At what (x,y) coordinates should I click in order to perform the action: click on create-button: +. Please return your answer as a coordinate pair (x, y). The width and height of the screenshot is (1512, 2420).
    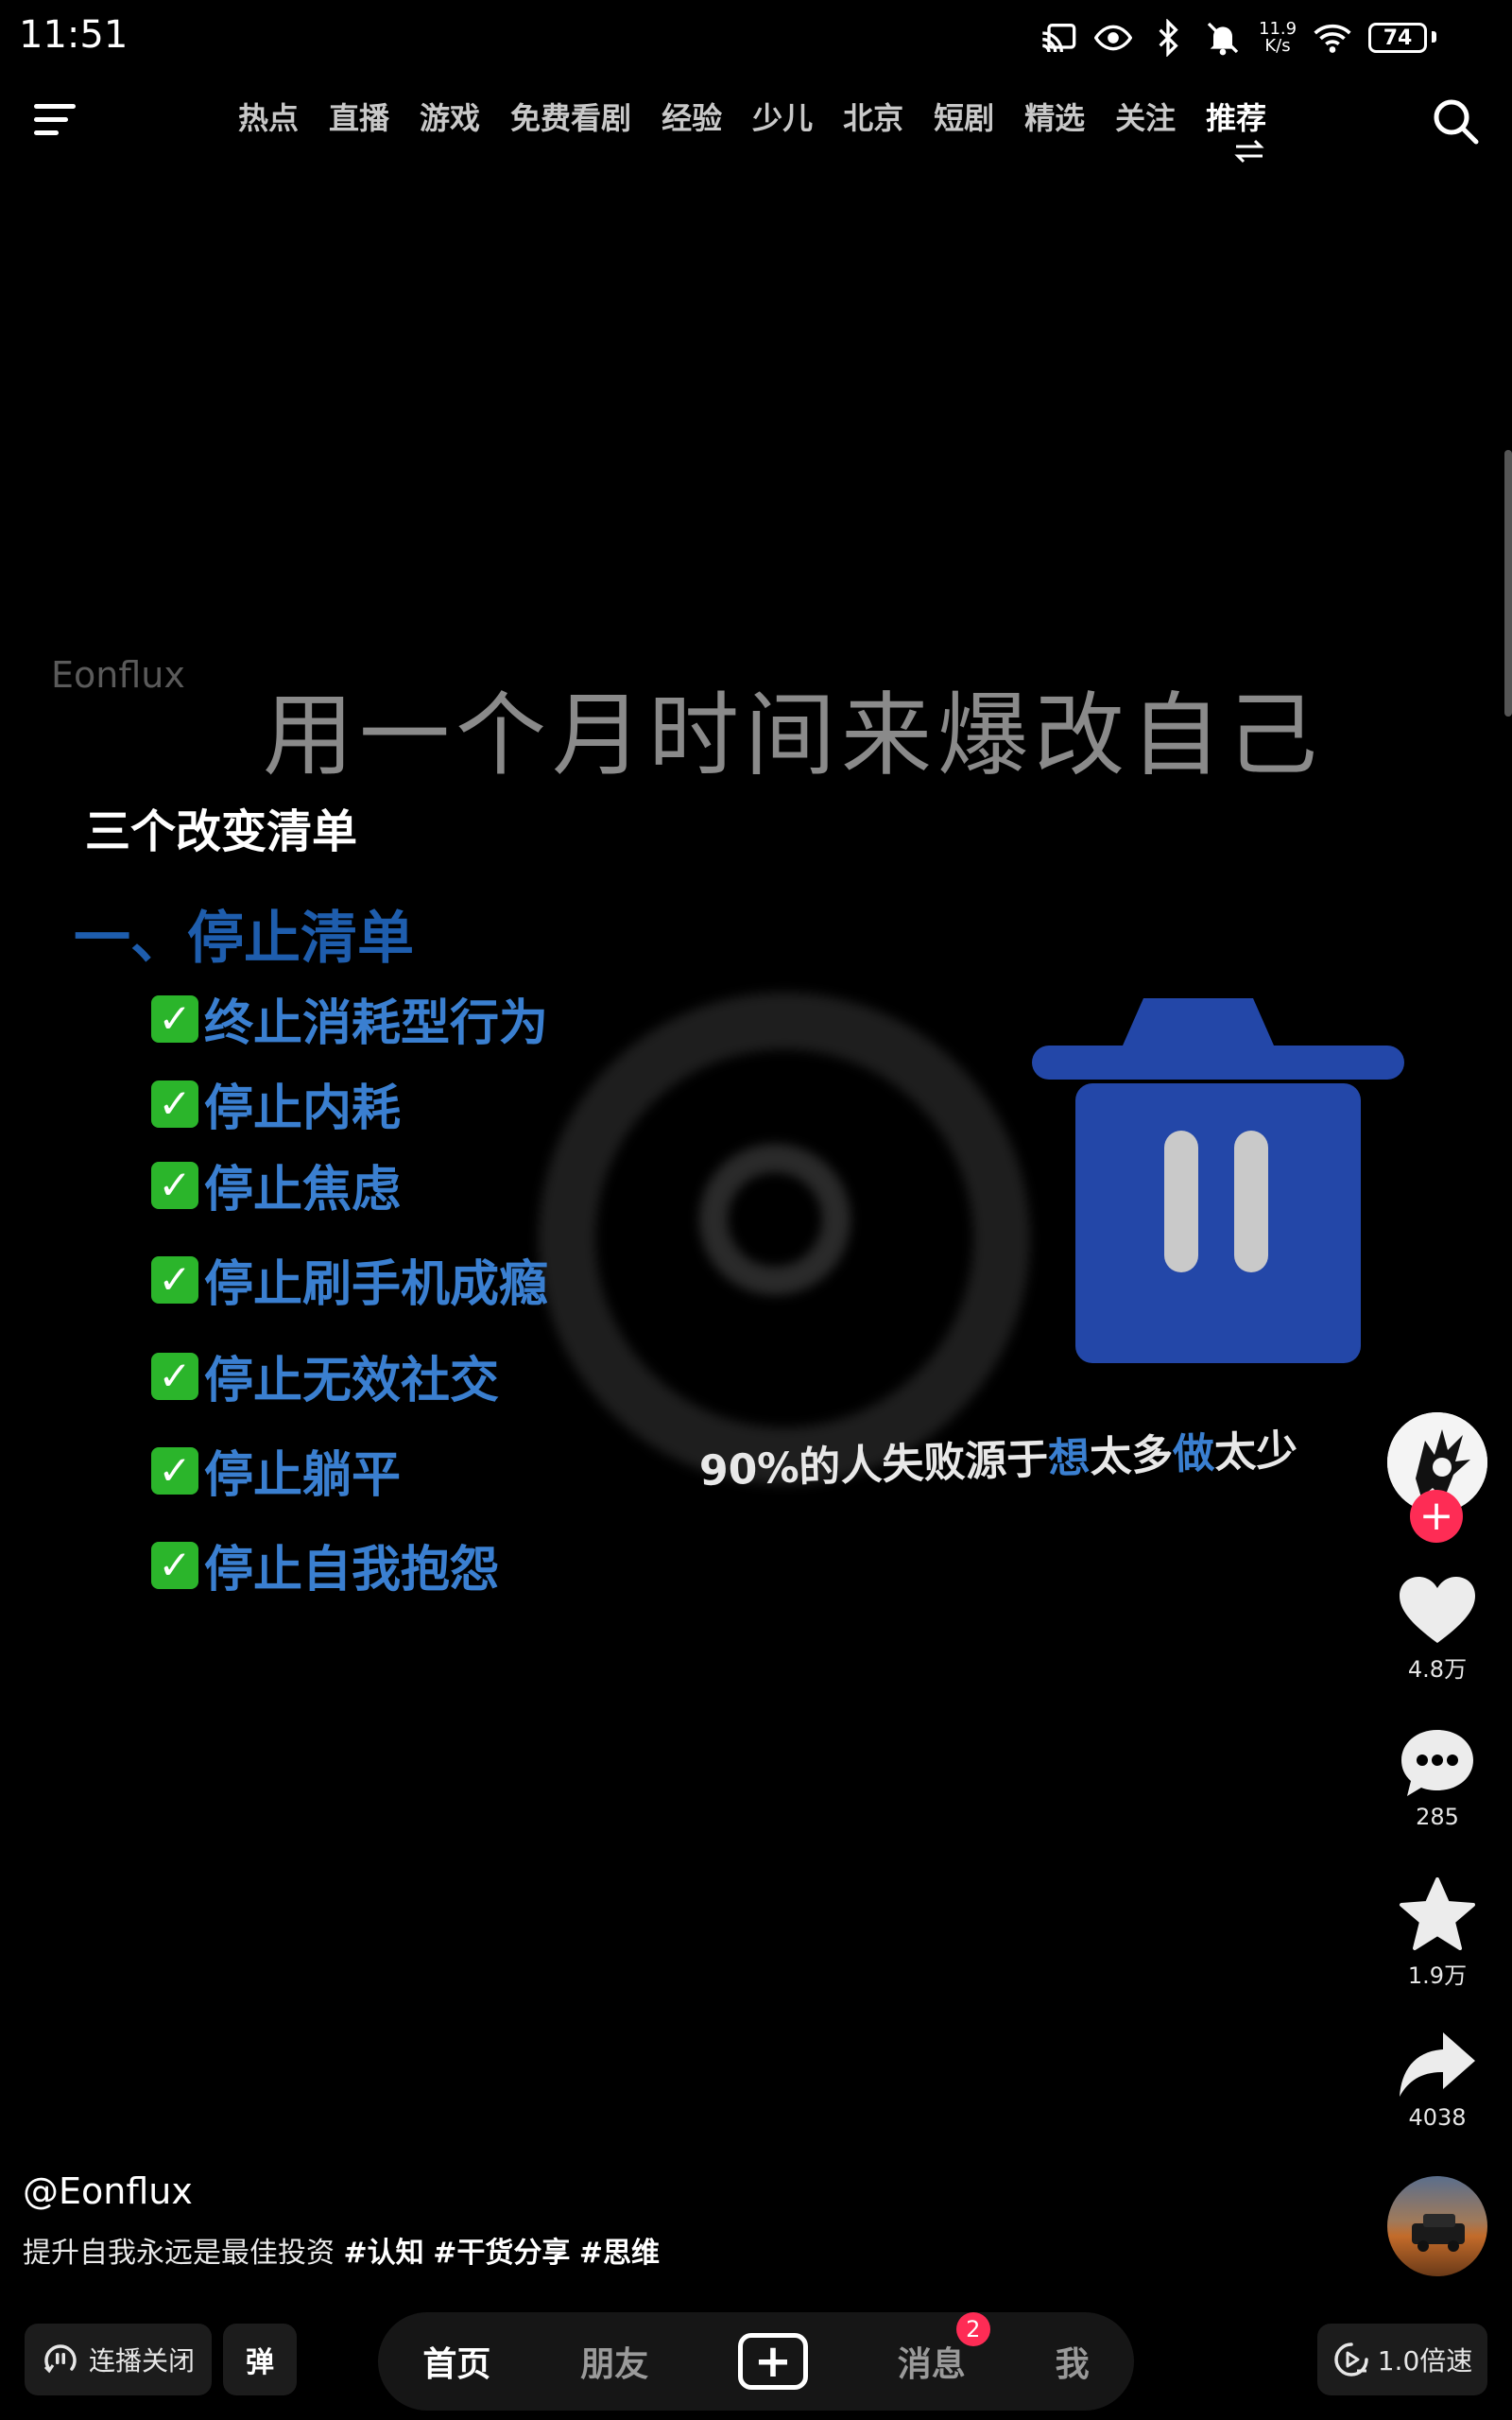
    Looking at the image, I should click on (772, 2361).